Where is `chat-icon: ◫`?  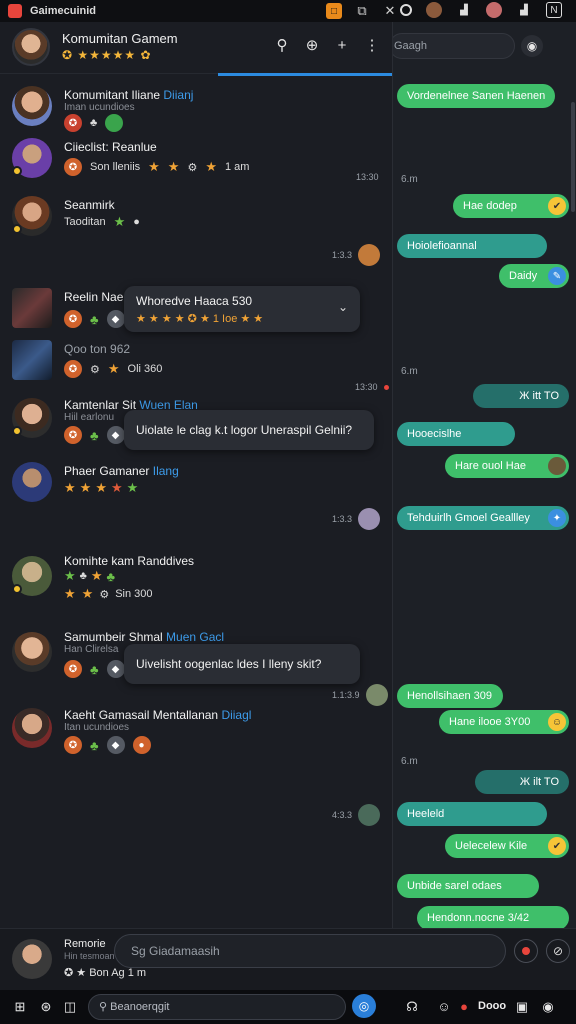
chat-icon: ◫ is located at coordinates (70, 1007).